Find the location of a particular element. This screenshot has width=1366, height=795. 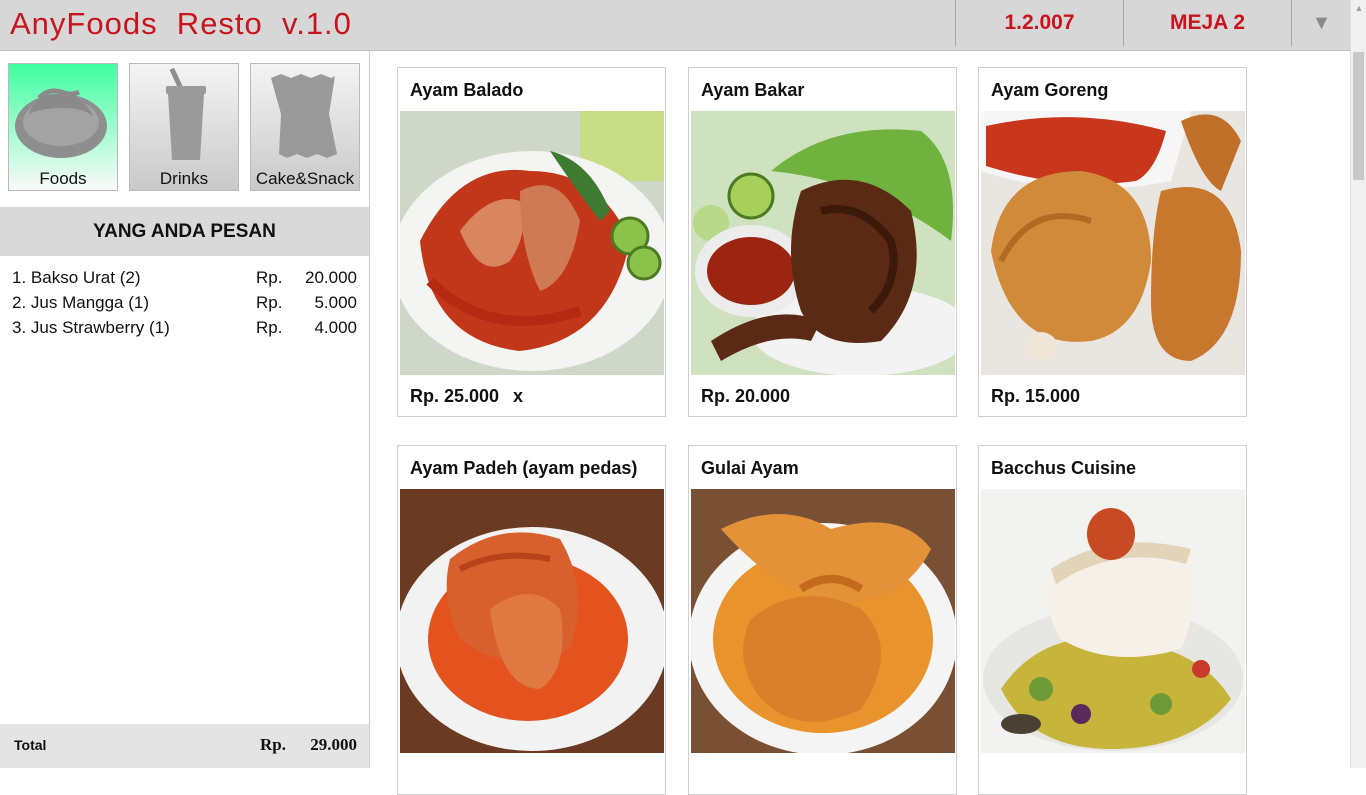

triangle-down-icon: ▼ is located at coordinates (1321, 22).